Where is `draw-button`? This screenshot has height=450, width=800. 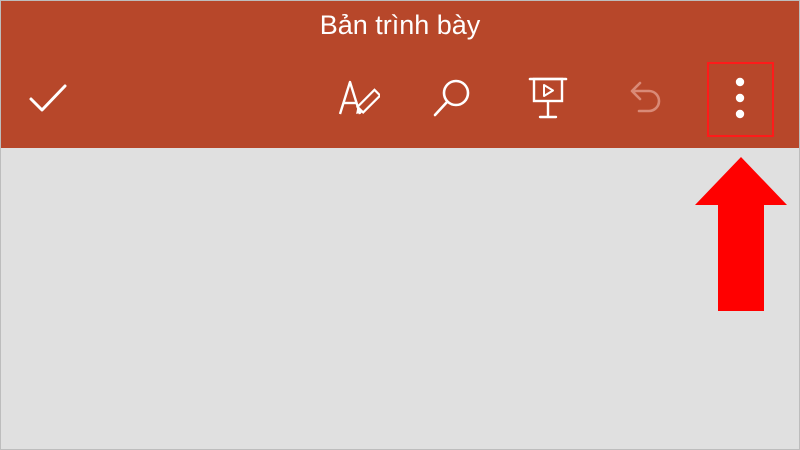 draw-button is located at coordinates (356, 98).